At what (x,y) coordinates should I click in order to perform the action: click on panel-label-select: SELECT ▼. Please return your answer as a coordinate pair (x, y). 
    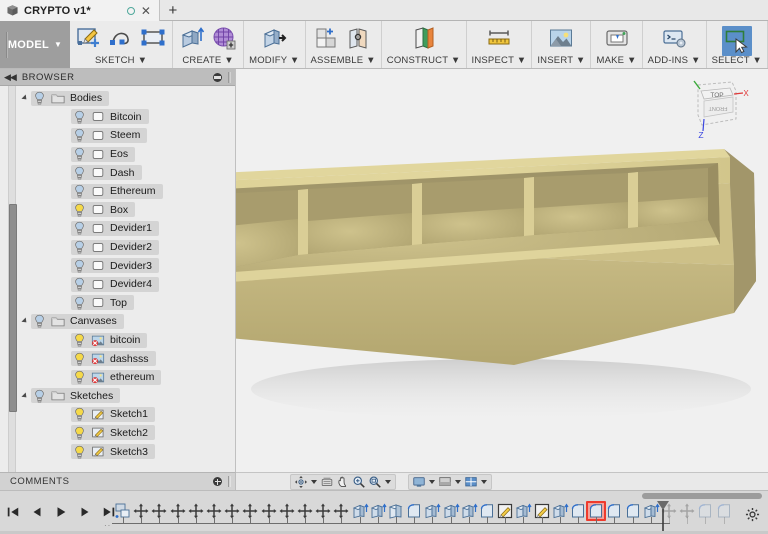
    Looking at the image, I should click on (737, 60).